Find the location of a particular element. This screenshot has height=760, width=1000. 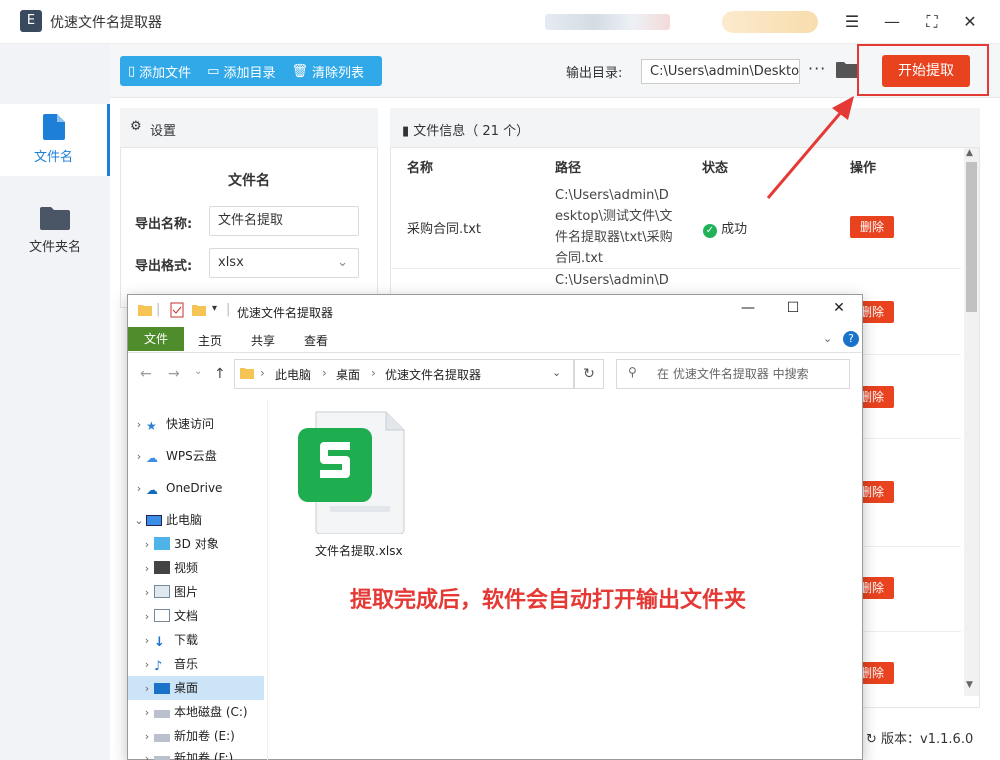

computer-icon is located at coordinates (154, 520).